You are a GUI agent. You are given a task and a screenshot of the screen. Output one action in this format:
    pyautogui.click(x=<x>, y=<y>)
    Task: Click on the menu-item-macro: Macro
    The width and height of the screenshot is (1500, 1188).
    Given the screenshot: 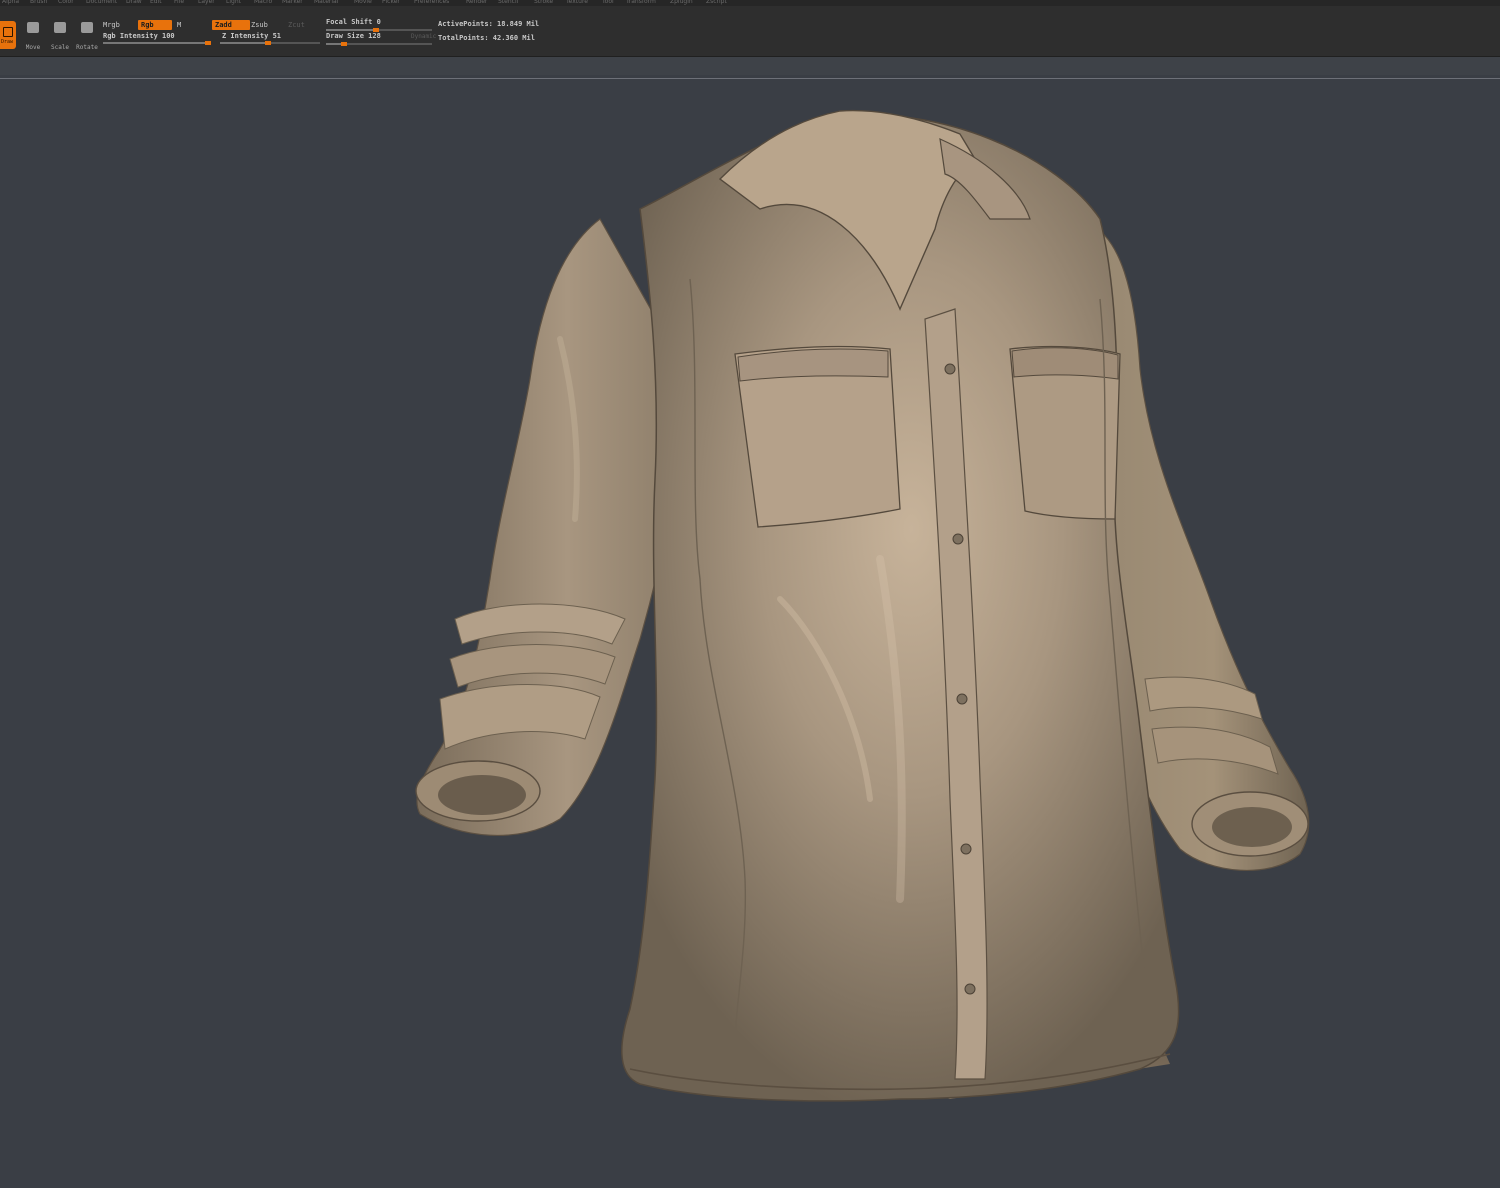 What is the action you would take?
    pyautogui.click(x=263, y=2)
    